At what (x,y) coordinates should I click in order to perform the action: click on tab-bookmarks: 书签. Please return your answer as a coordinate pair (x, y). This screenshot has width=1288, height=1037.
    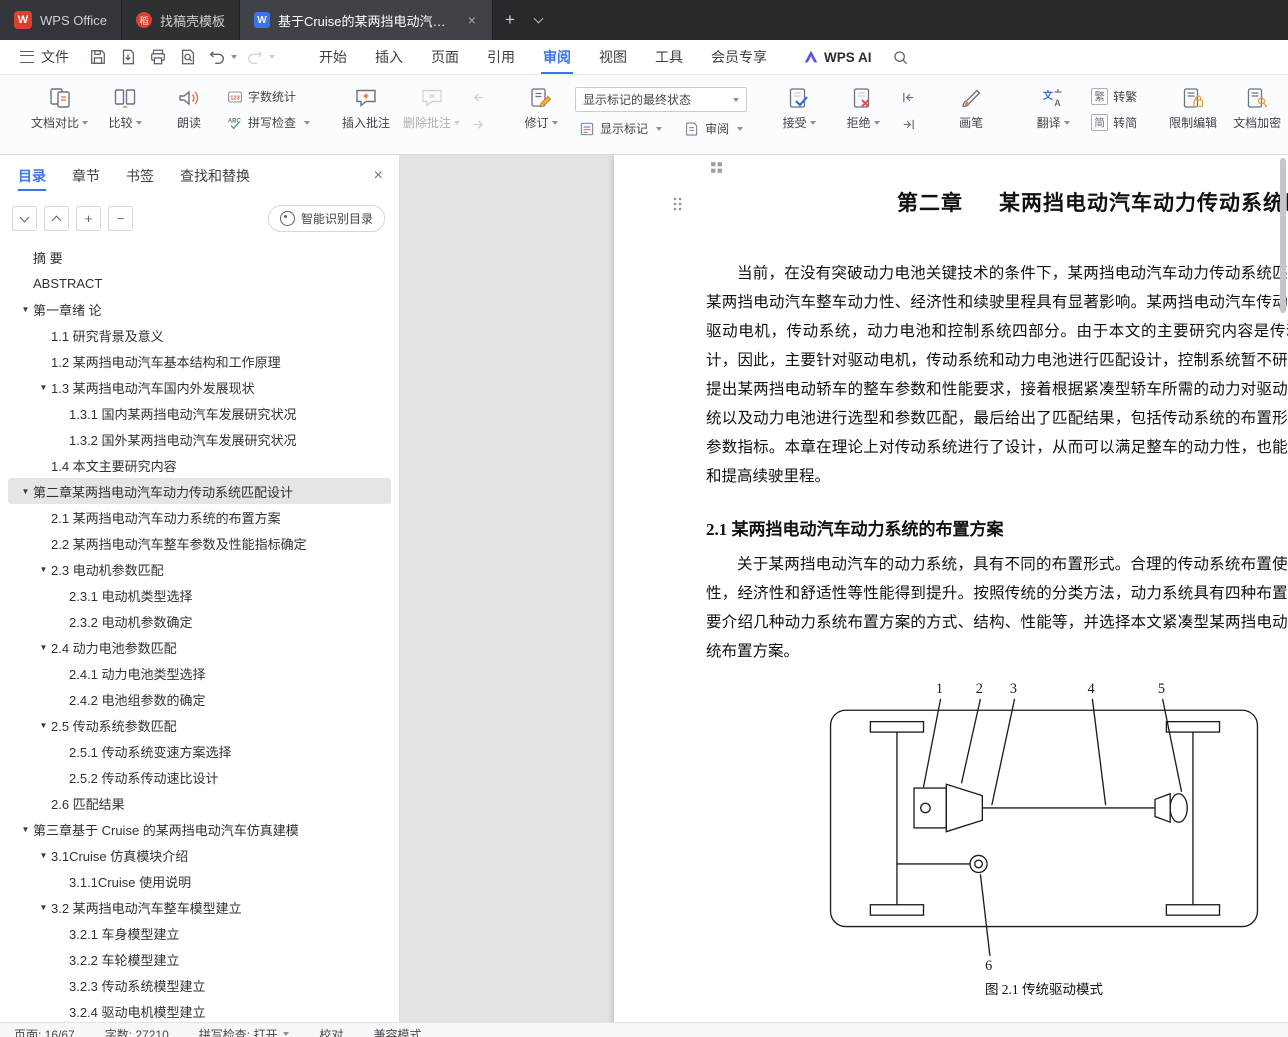
    Looking at the image, I should click on (140, 176).